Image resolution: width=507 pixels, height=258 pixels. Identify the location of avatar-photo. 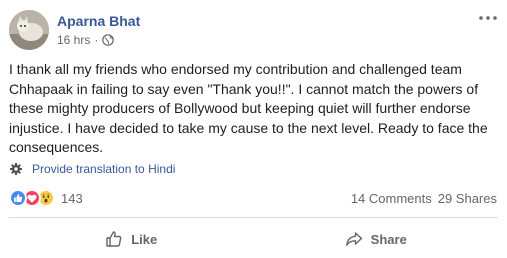
(29, 30).